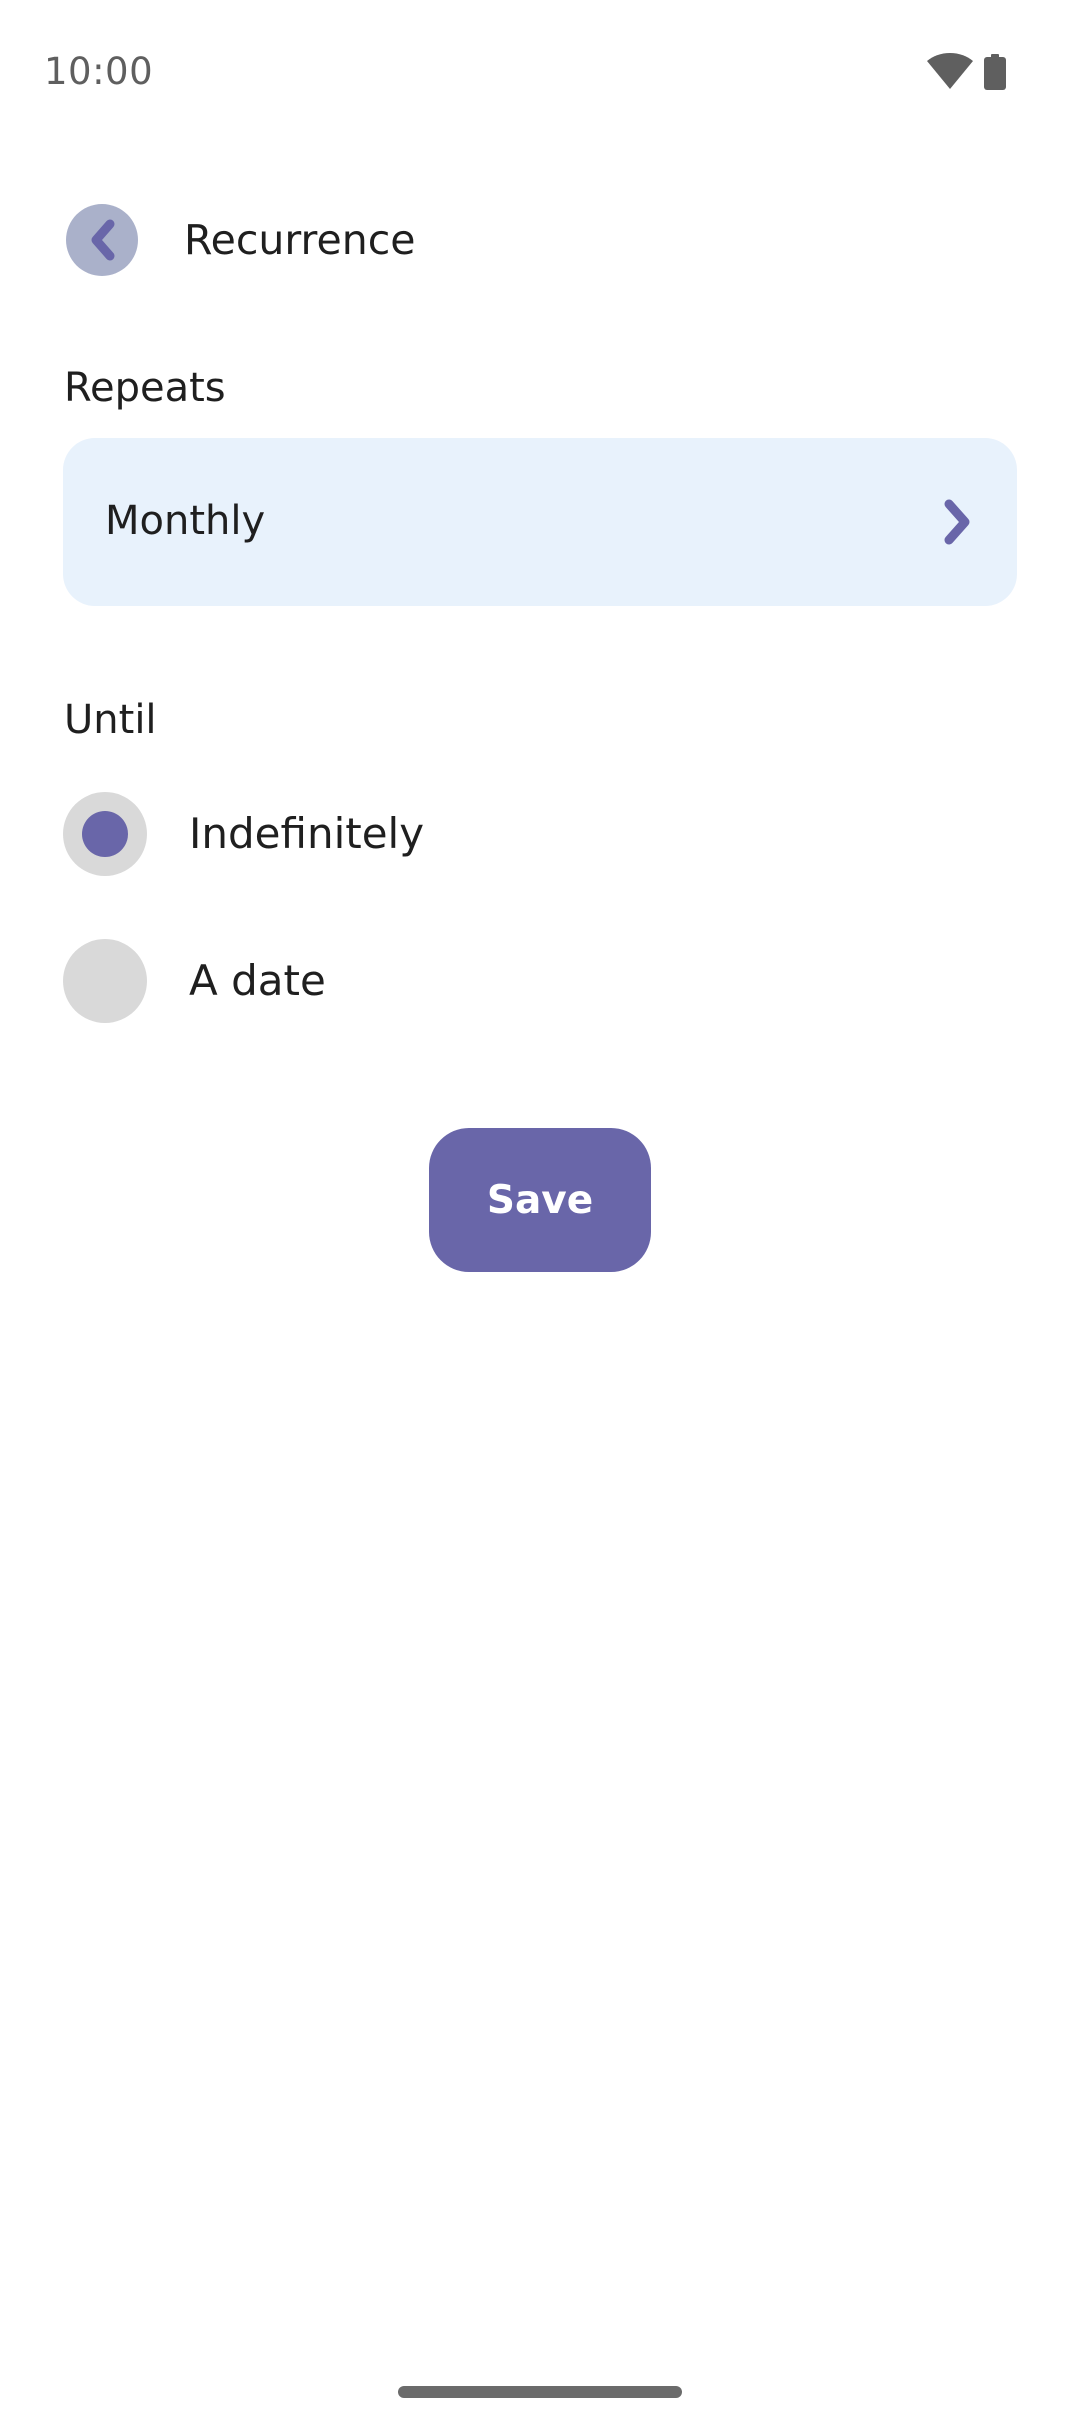  What do you see at coordinates (257, 980) in the screenshot?
I see `radio-label-a-date: A date` at bounding box center [257, 980].